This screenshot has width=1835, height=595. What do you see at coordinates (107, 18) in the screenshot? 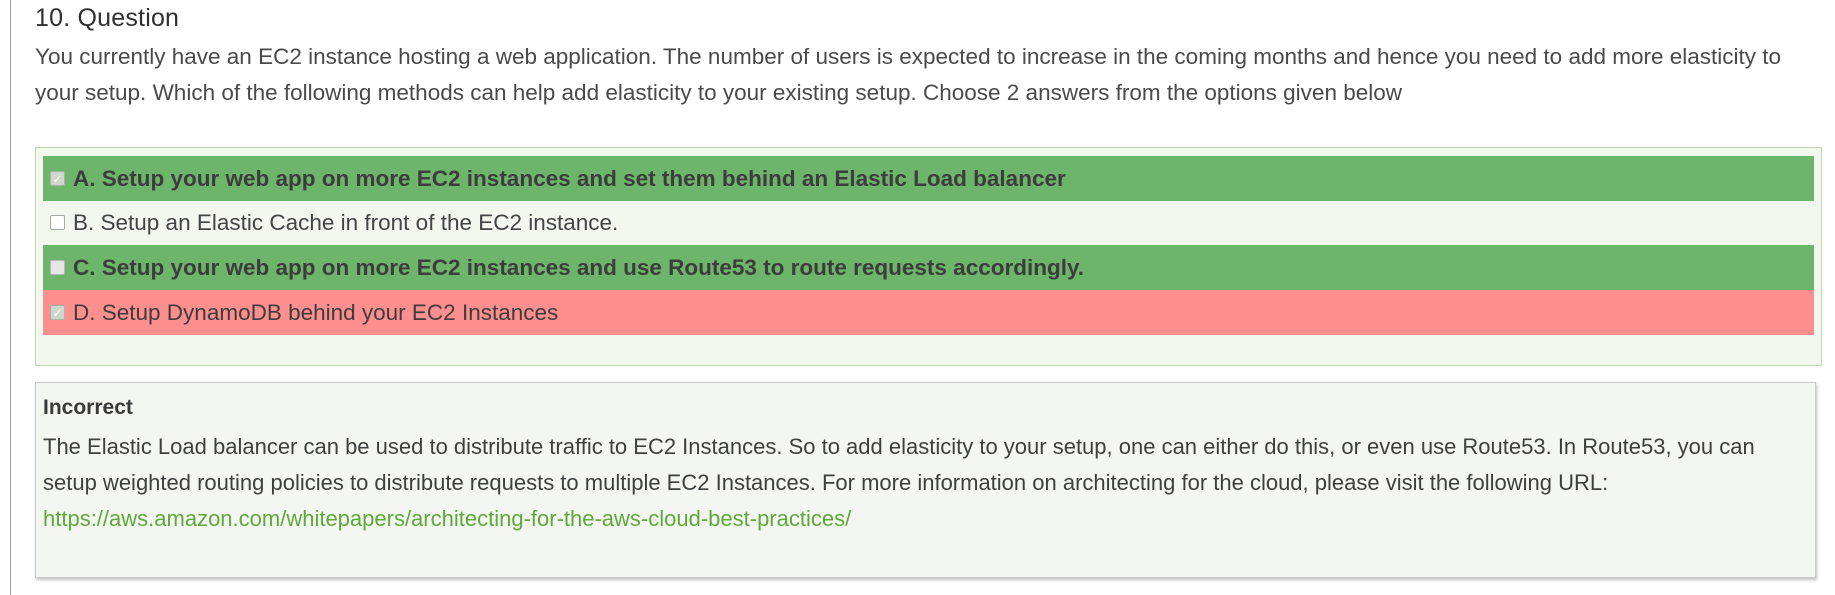
I see `question-title: 10. Question` at bounding box center [107, 18].